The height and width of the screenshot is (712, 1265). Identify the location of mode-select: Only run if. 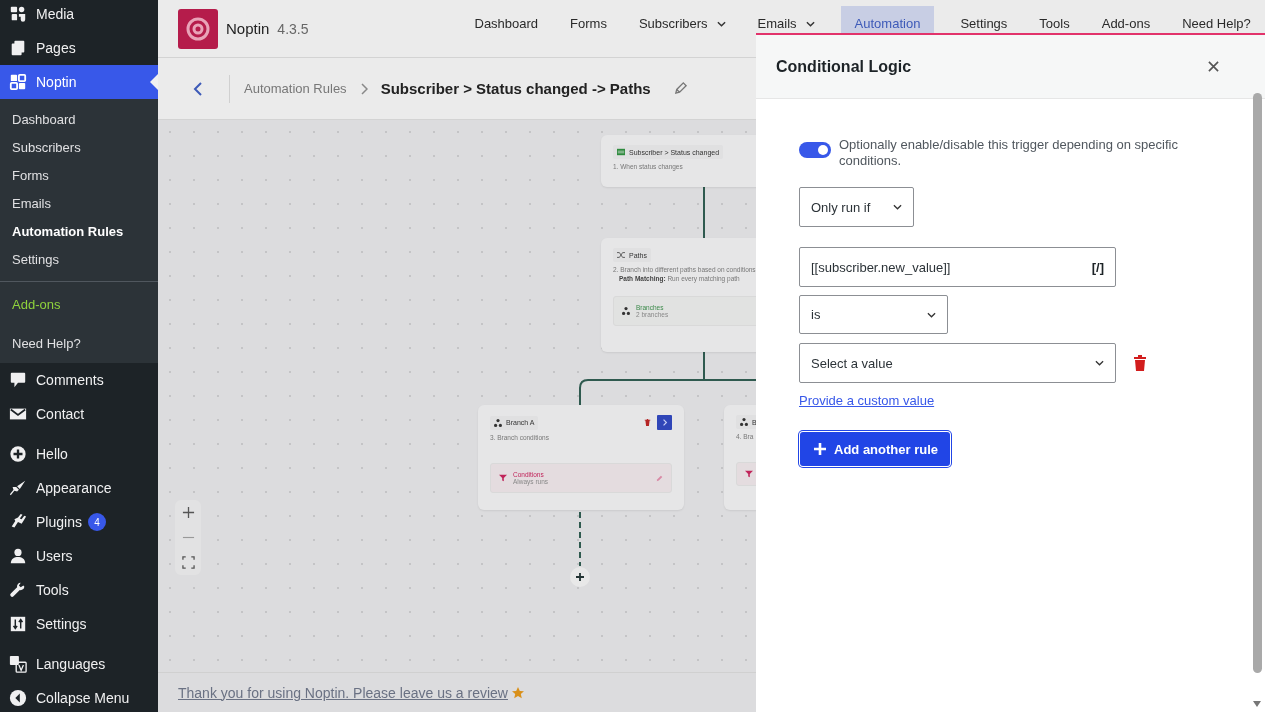
(856, 207).